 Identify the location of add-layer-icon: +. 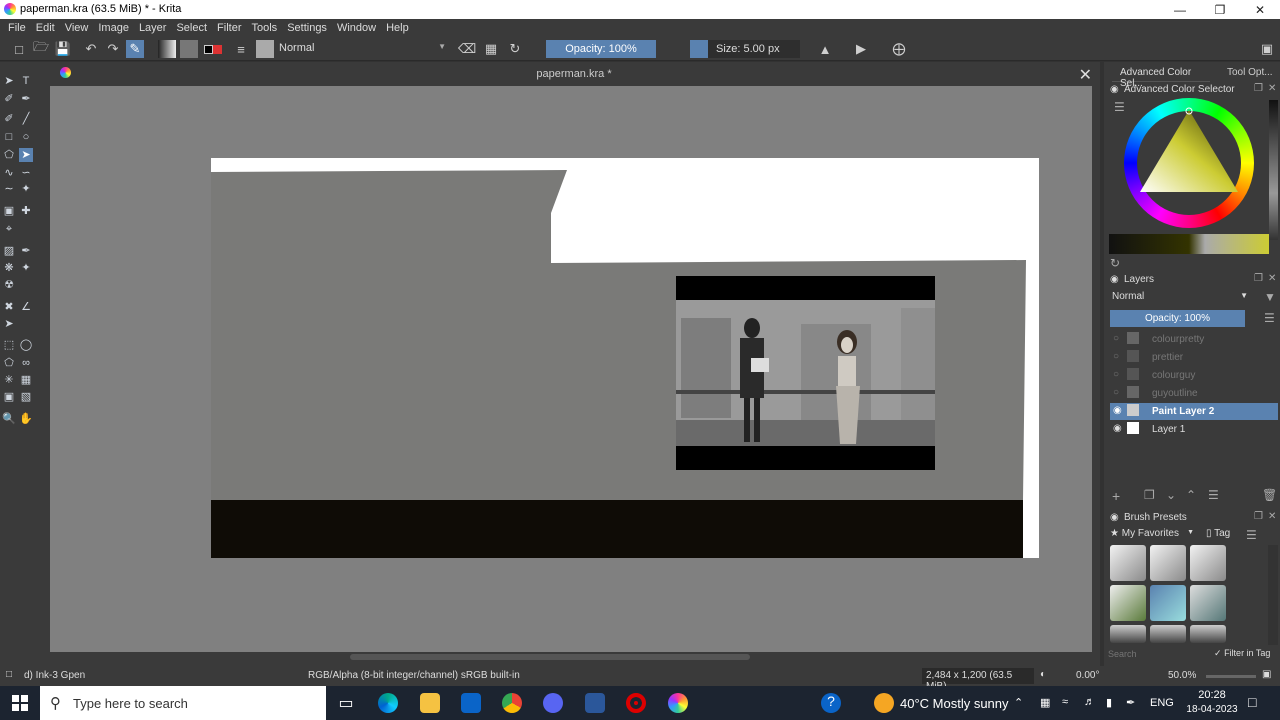
(1116, 496).